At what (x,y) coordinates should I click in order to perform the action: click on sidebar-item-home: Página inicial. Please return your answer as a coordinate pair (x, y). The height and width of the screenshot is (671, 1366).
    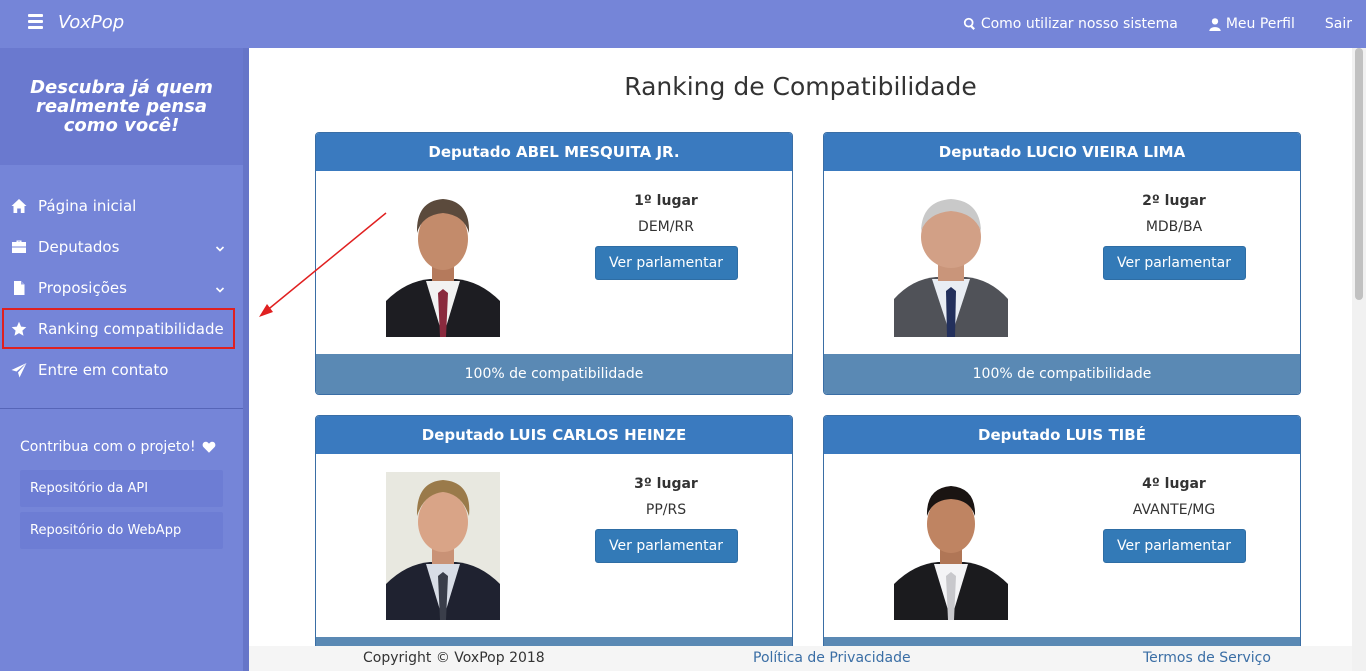
    Looking at the image, I should click on (121, 205).